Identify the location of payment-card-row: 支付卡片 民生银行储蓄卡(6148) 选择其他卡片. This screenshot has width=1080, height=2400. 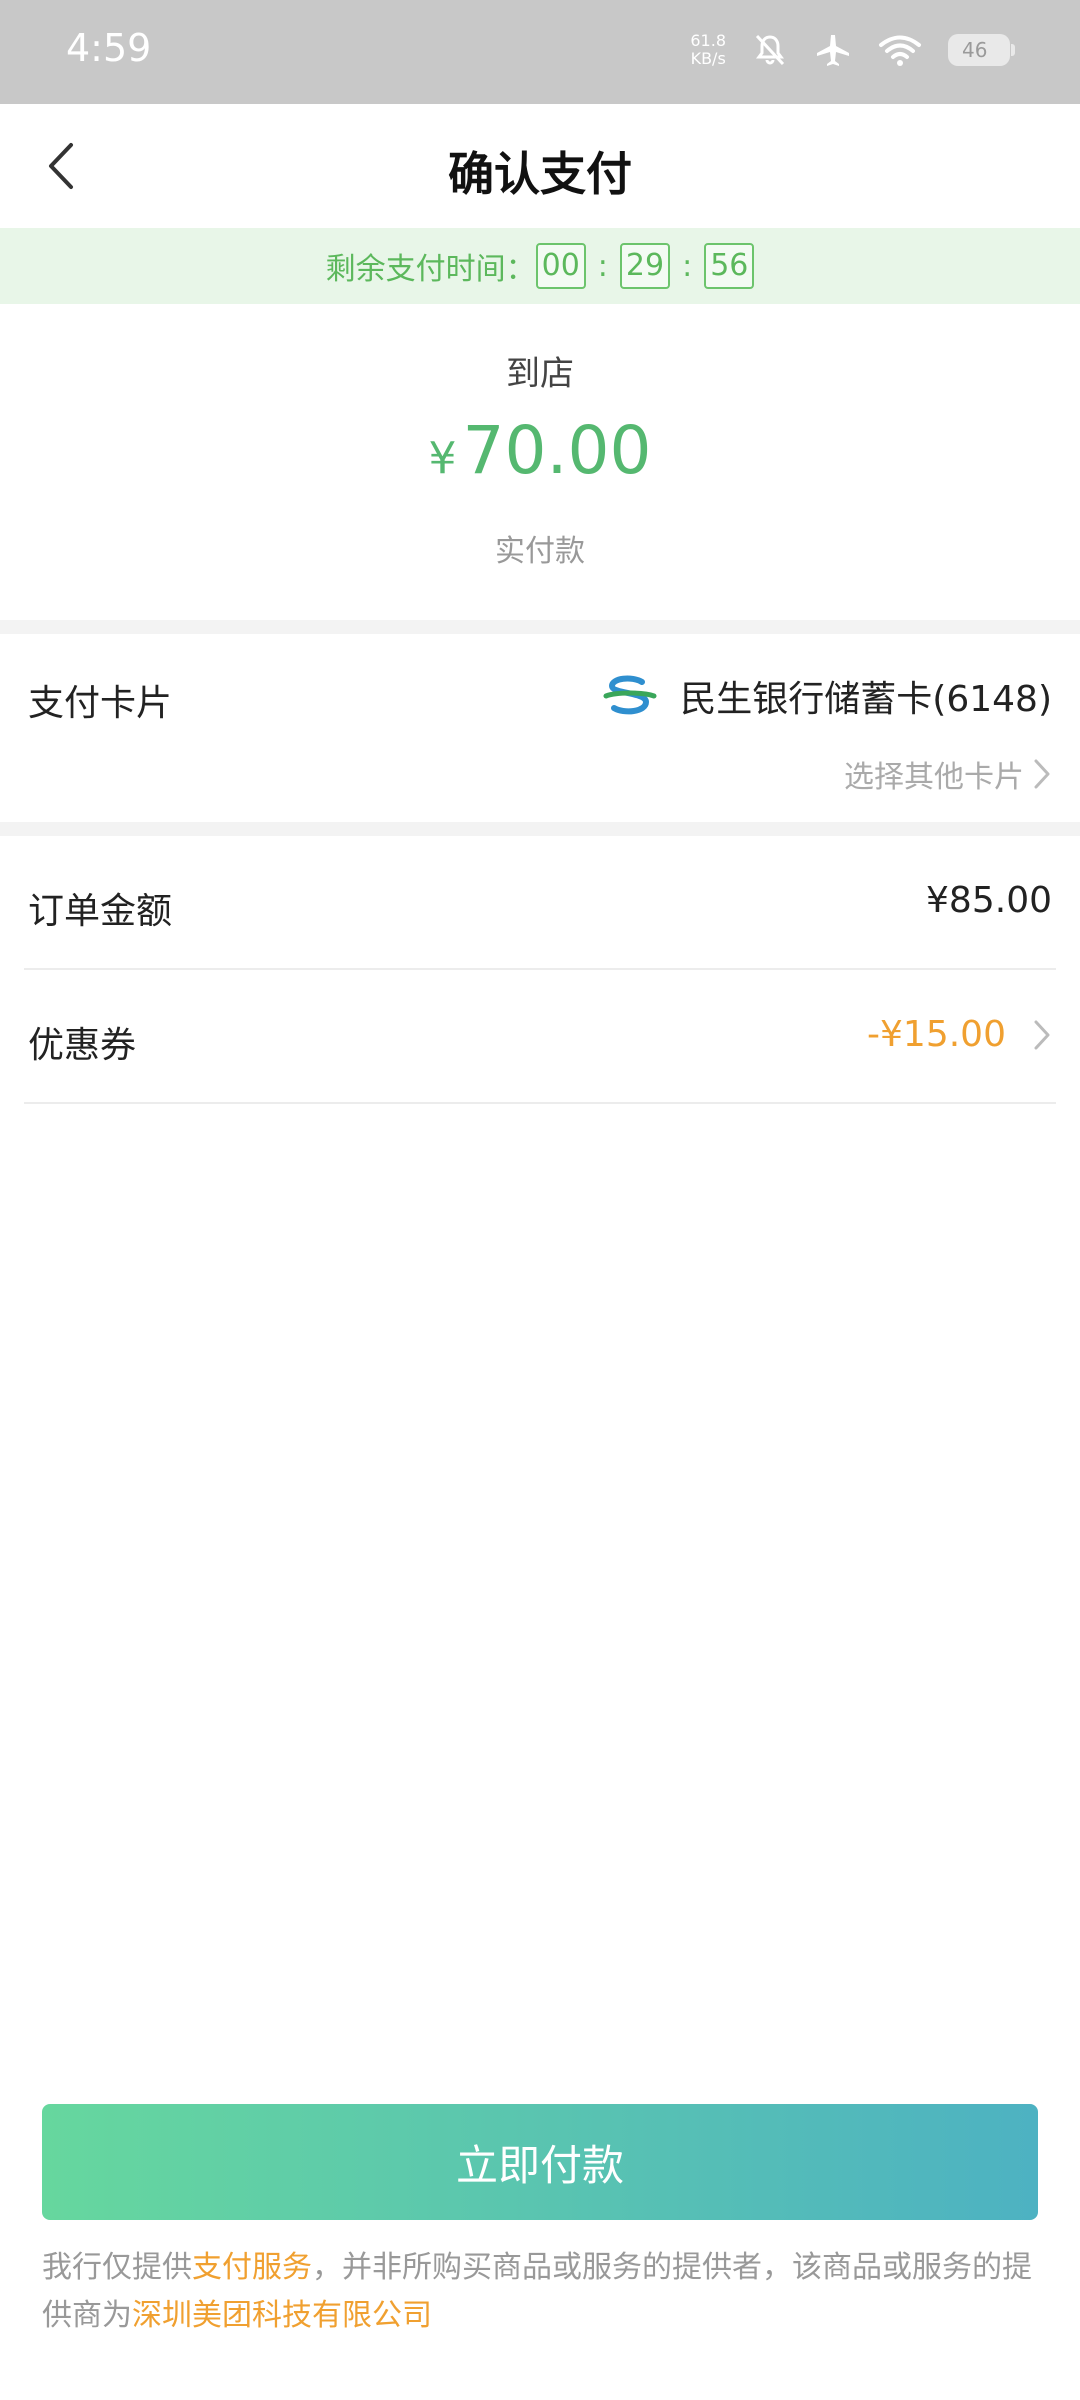
(540, 728).